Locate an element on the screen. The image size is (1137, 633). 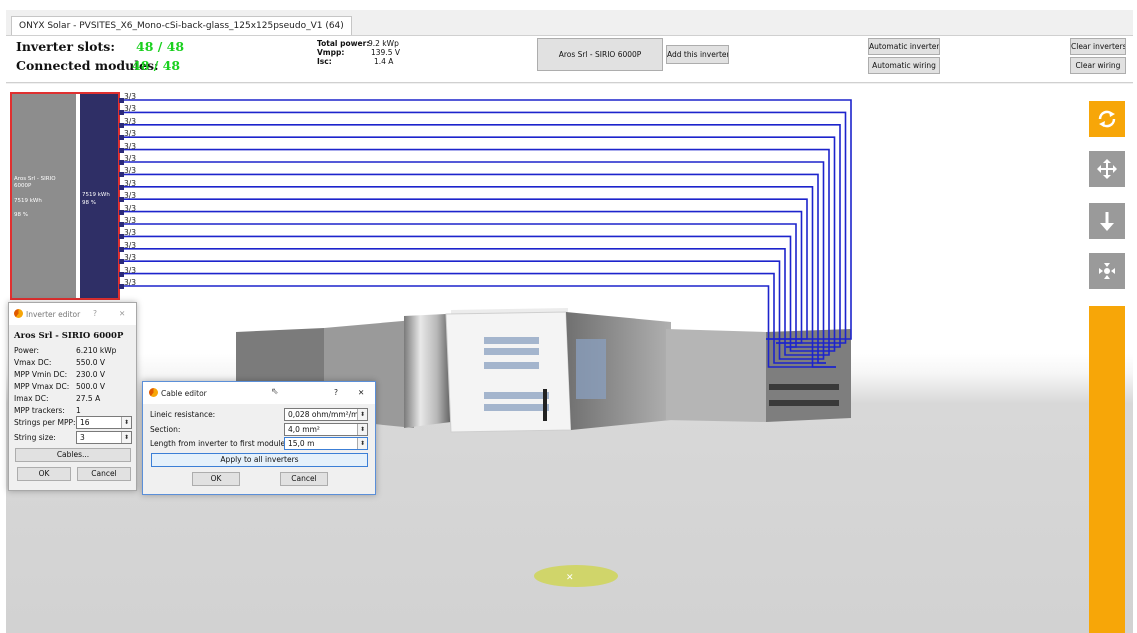
strings-per-mpp-value: 16 is located at coordinates (85, 422).